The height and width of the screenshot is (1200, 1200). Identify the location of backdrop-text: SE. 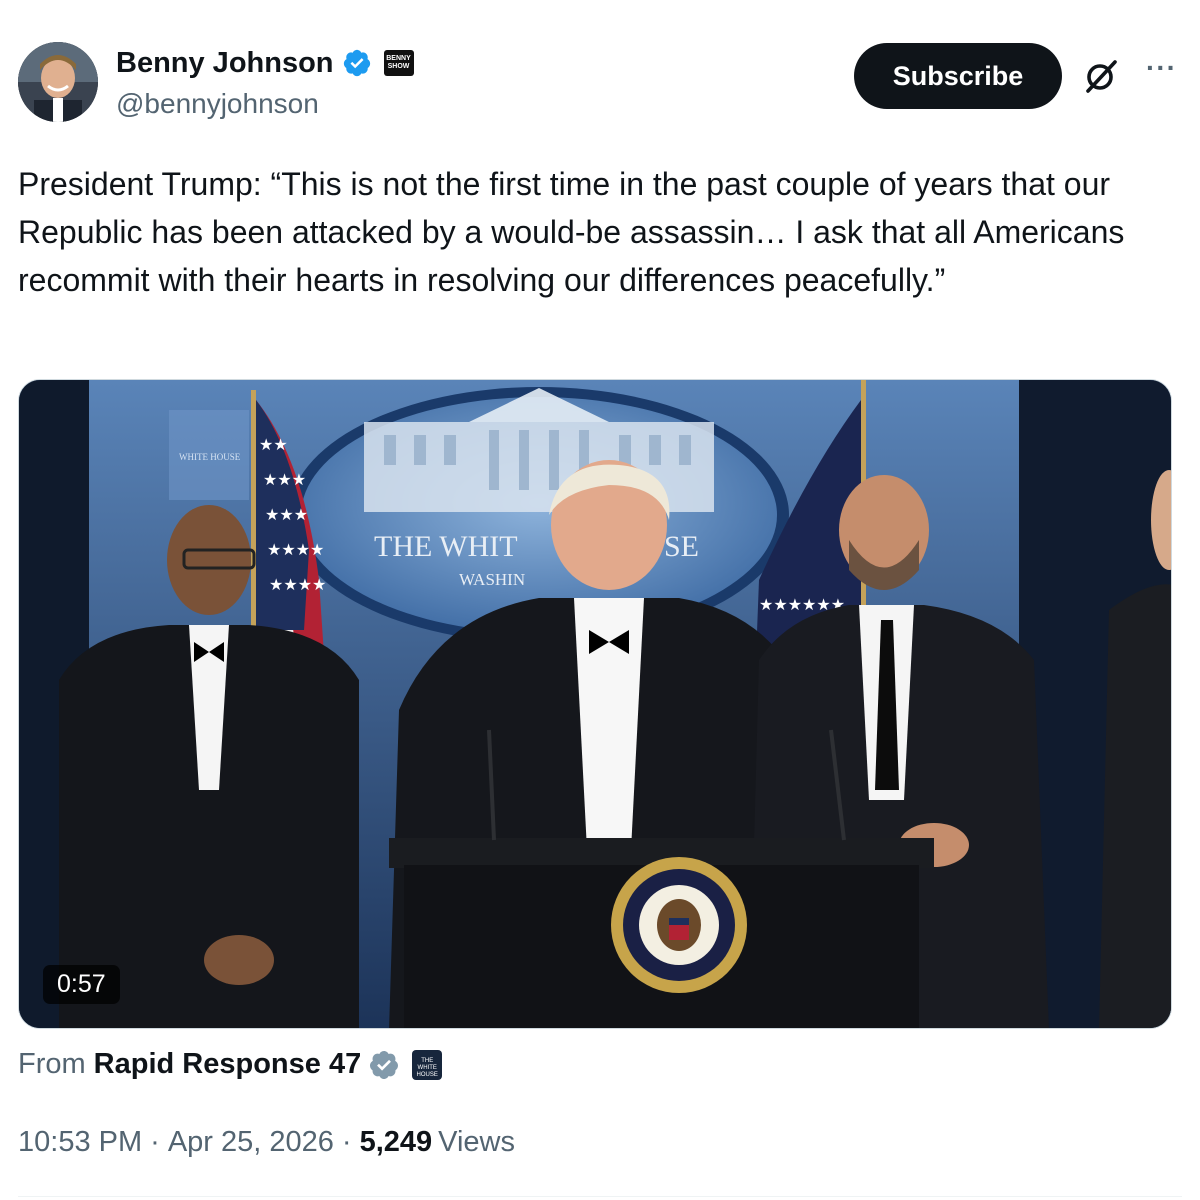
(681, 546).